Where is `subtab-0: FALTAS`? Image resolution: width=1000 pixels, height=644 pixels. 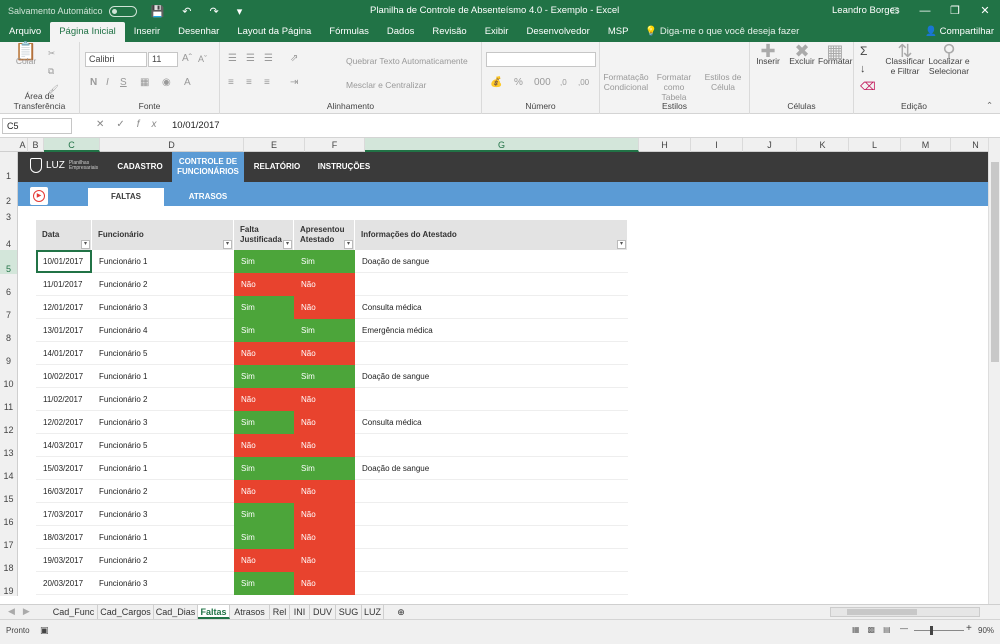 subtab-0: FALTAS is located at coordinates (126, 197).